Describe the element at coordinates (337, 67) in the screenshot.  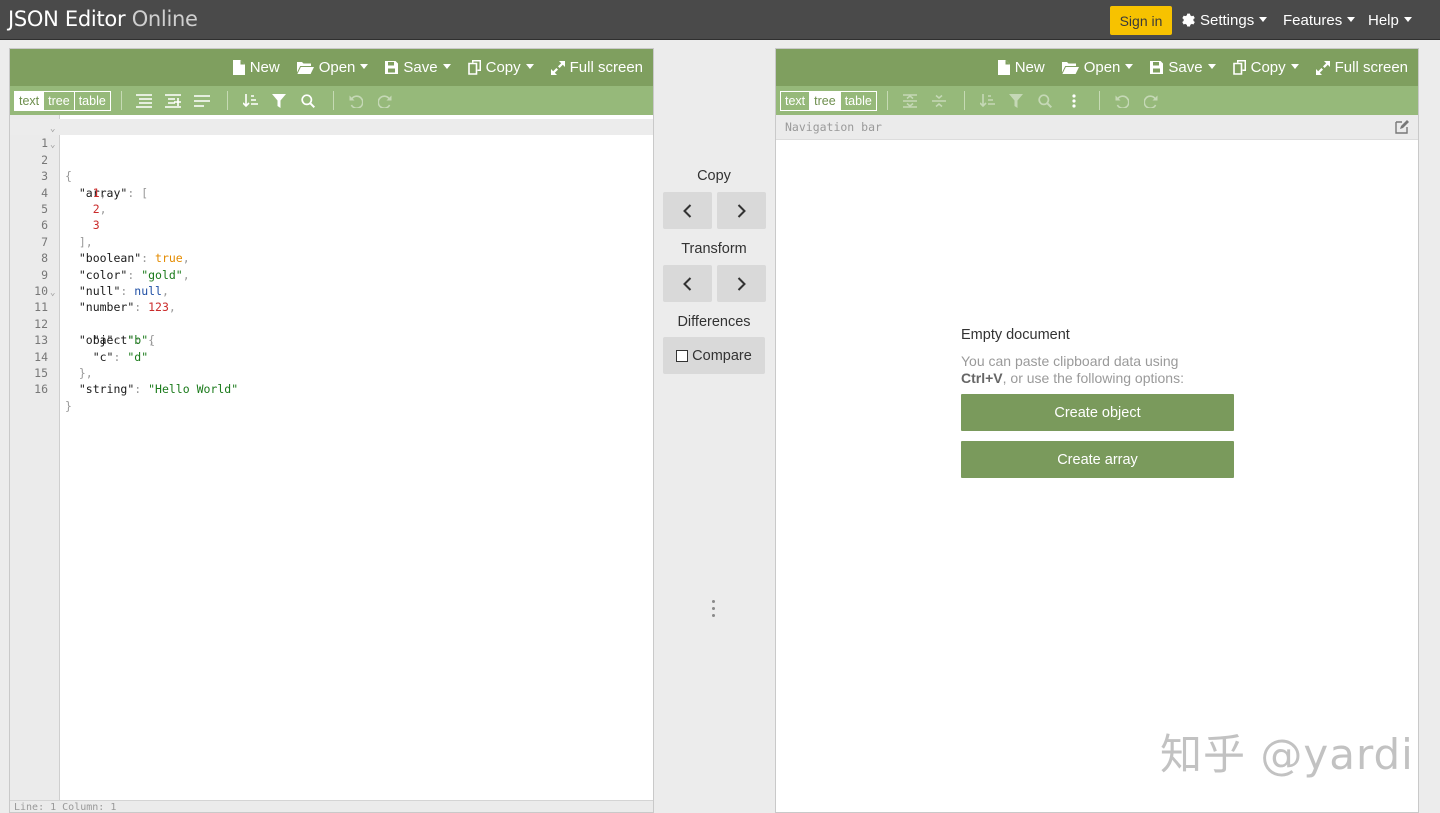
I see `left-open-label: Open` at that location.